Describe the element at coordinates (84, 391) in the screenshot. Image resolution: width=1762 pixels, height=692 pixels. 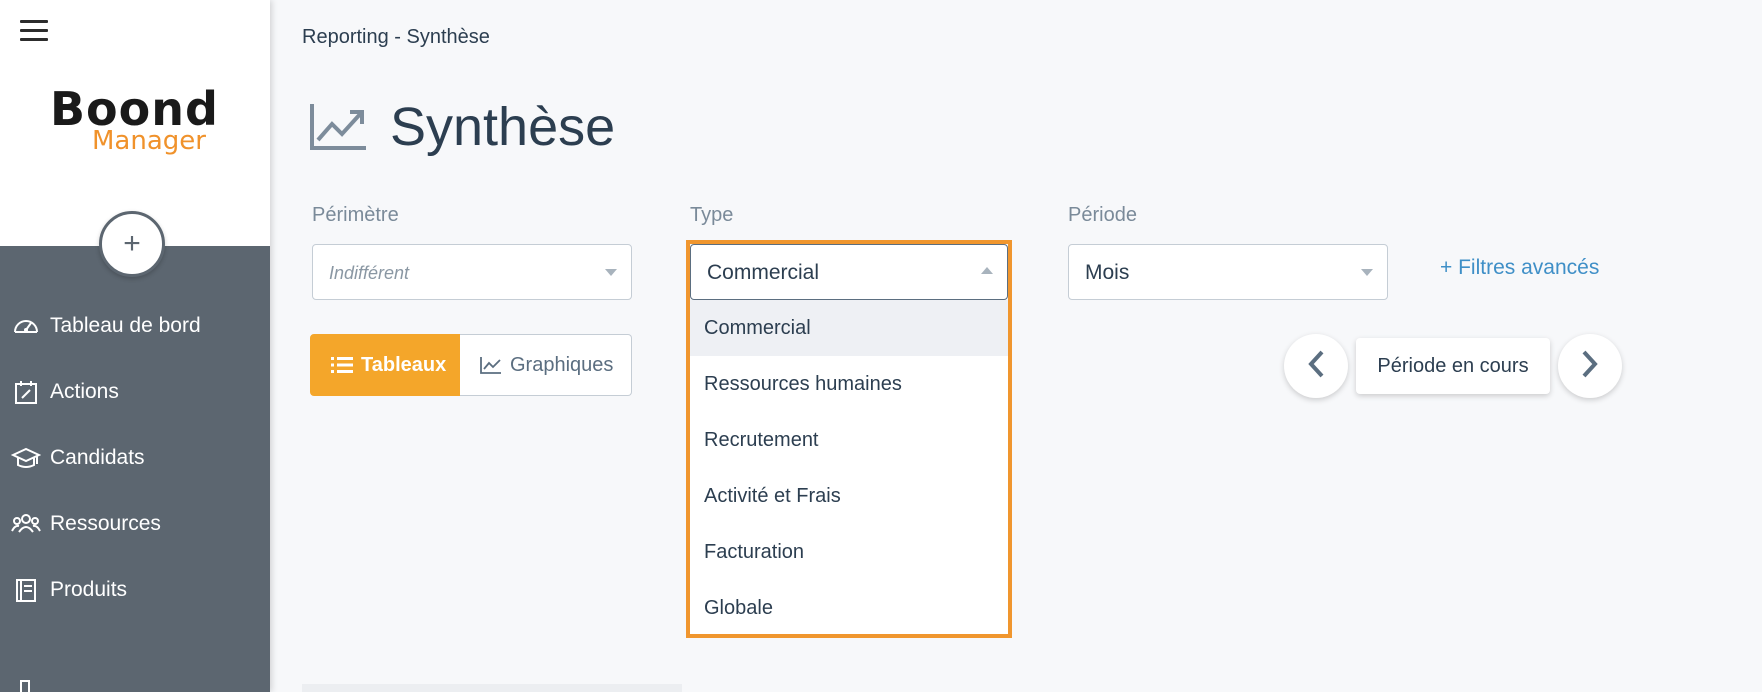
I see `sidebar-item-label: Actions` at that location.